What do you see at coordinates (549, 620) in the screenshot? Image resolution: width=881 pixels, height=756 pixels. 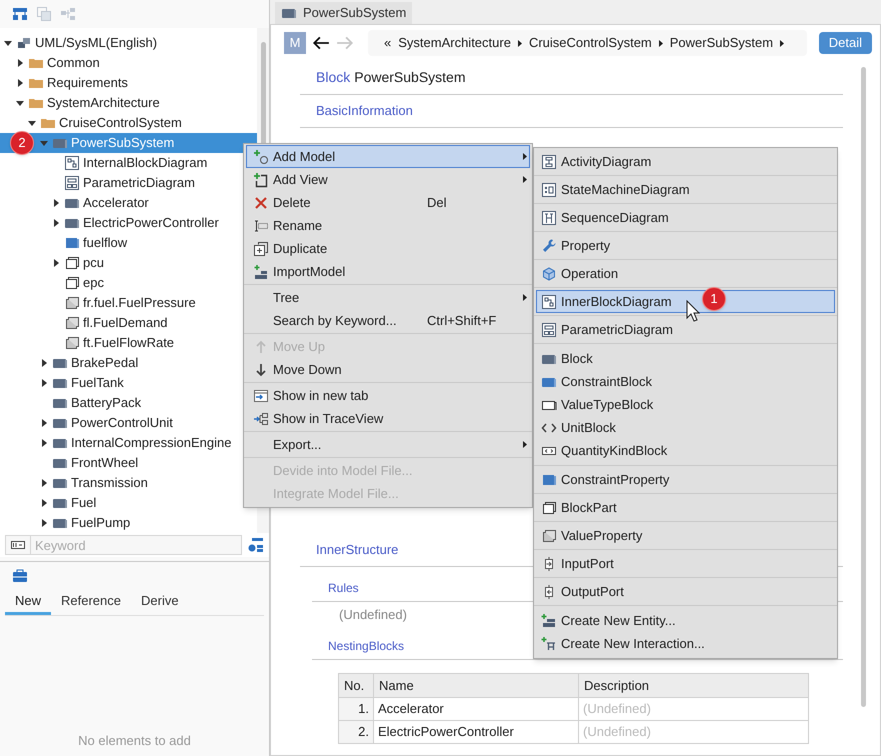 I see `add-entity-icon` at bounding box center [549, 620].